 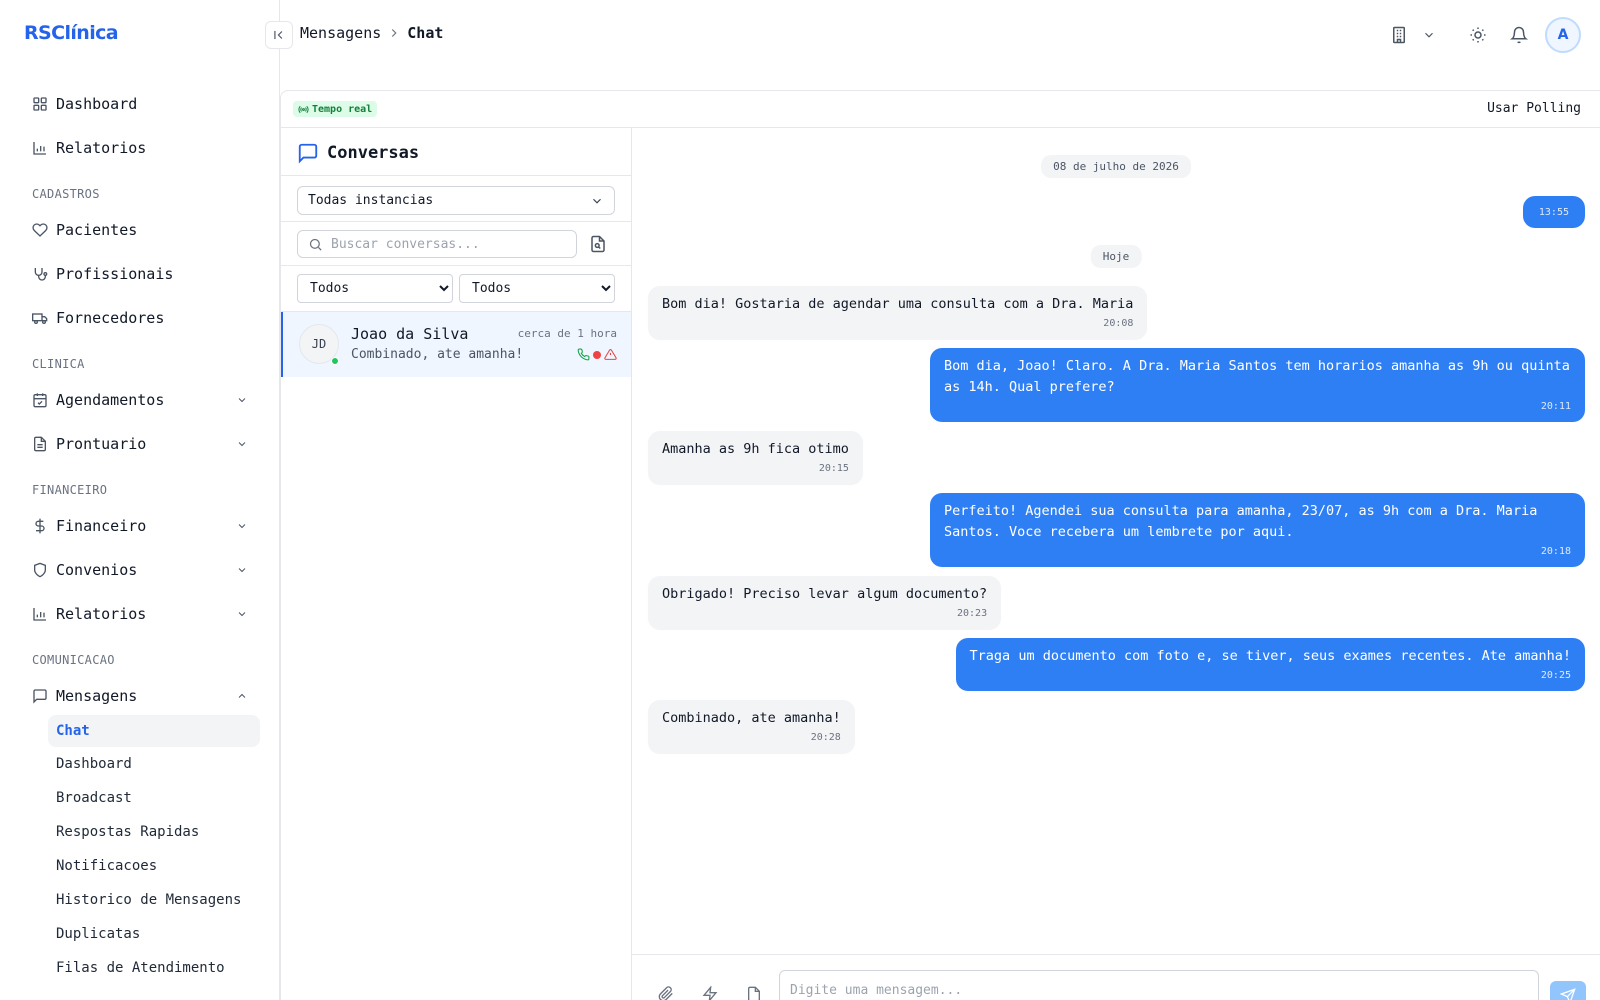 What do you see at coordinates (598, 244) in the screenshot?
I see `file-search-icon` at bounding box center [598, 244].